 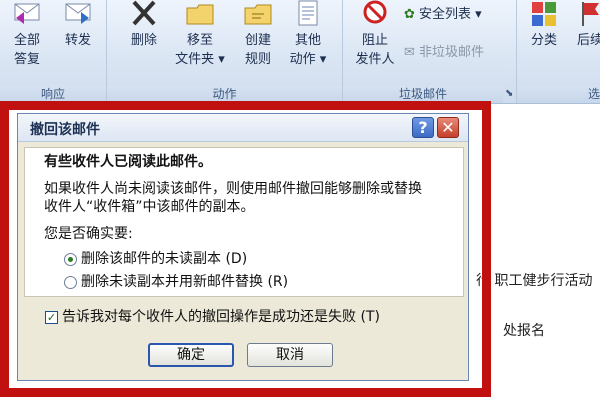 I want to click on close-button: ✕, so click(x=448, y=127).